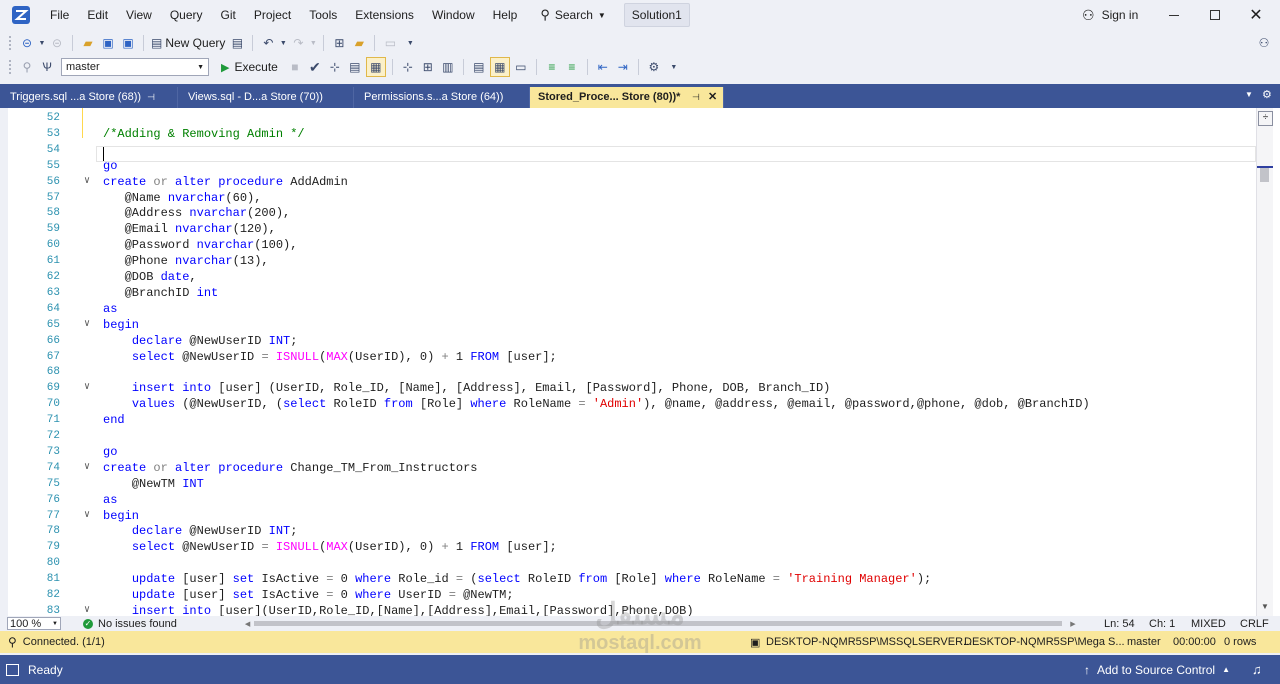  I want to click on client-stats-icon: ▥, so click(448, 67).